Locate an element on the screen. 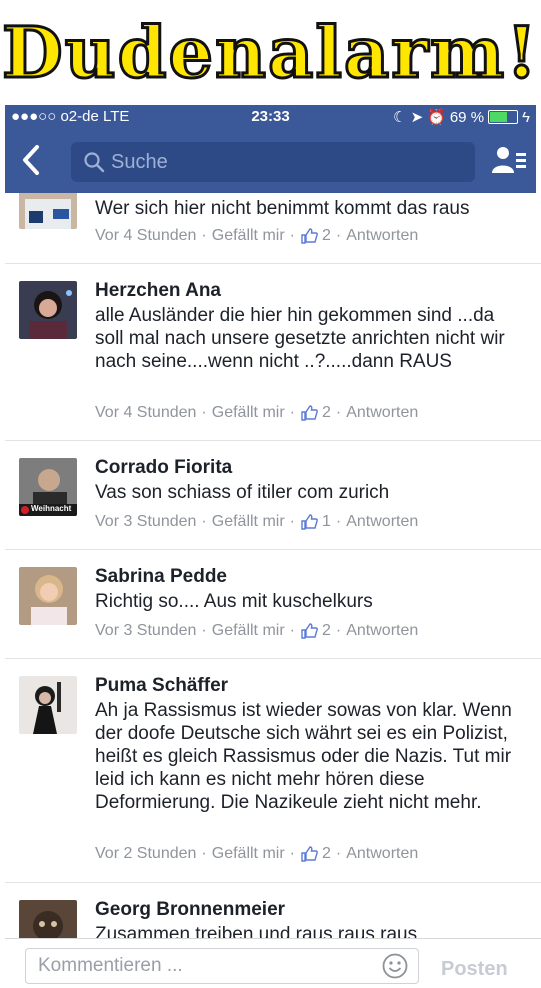 The width and height of the screenshot is (541, 988). nav-bar: Suche is located at coordinates (270, 161).